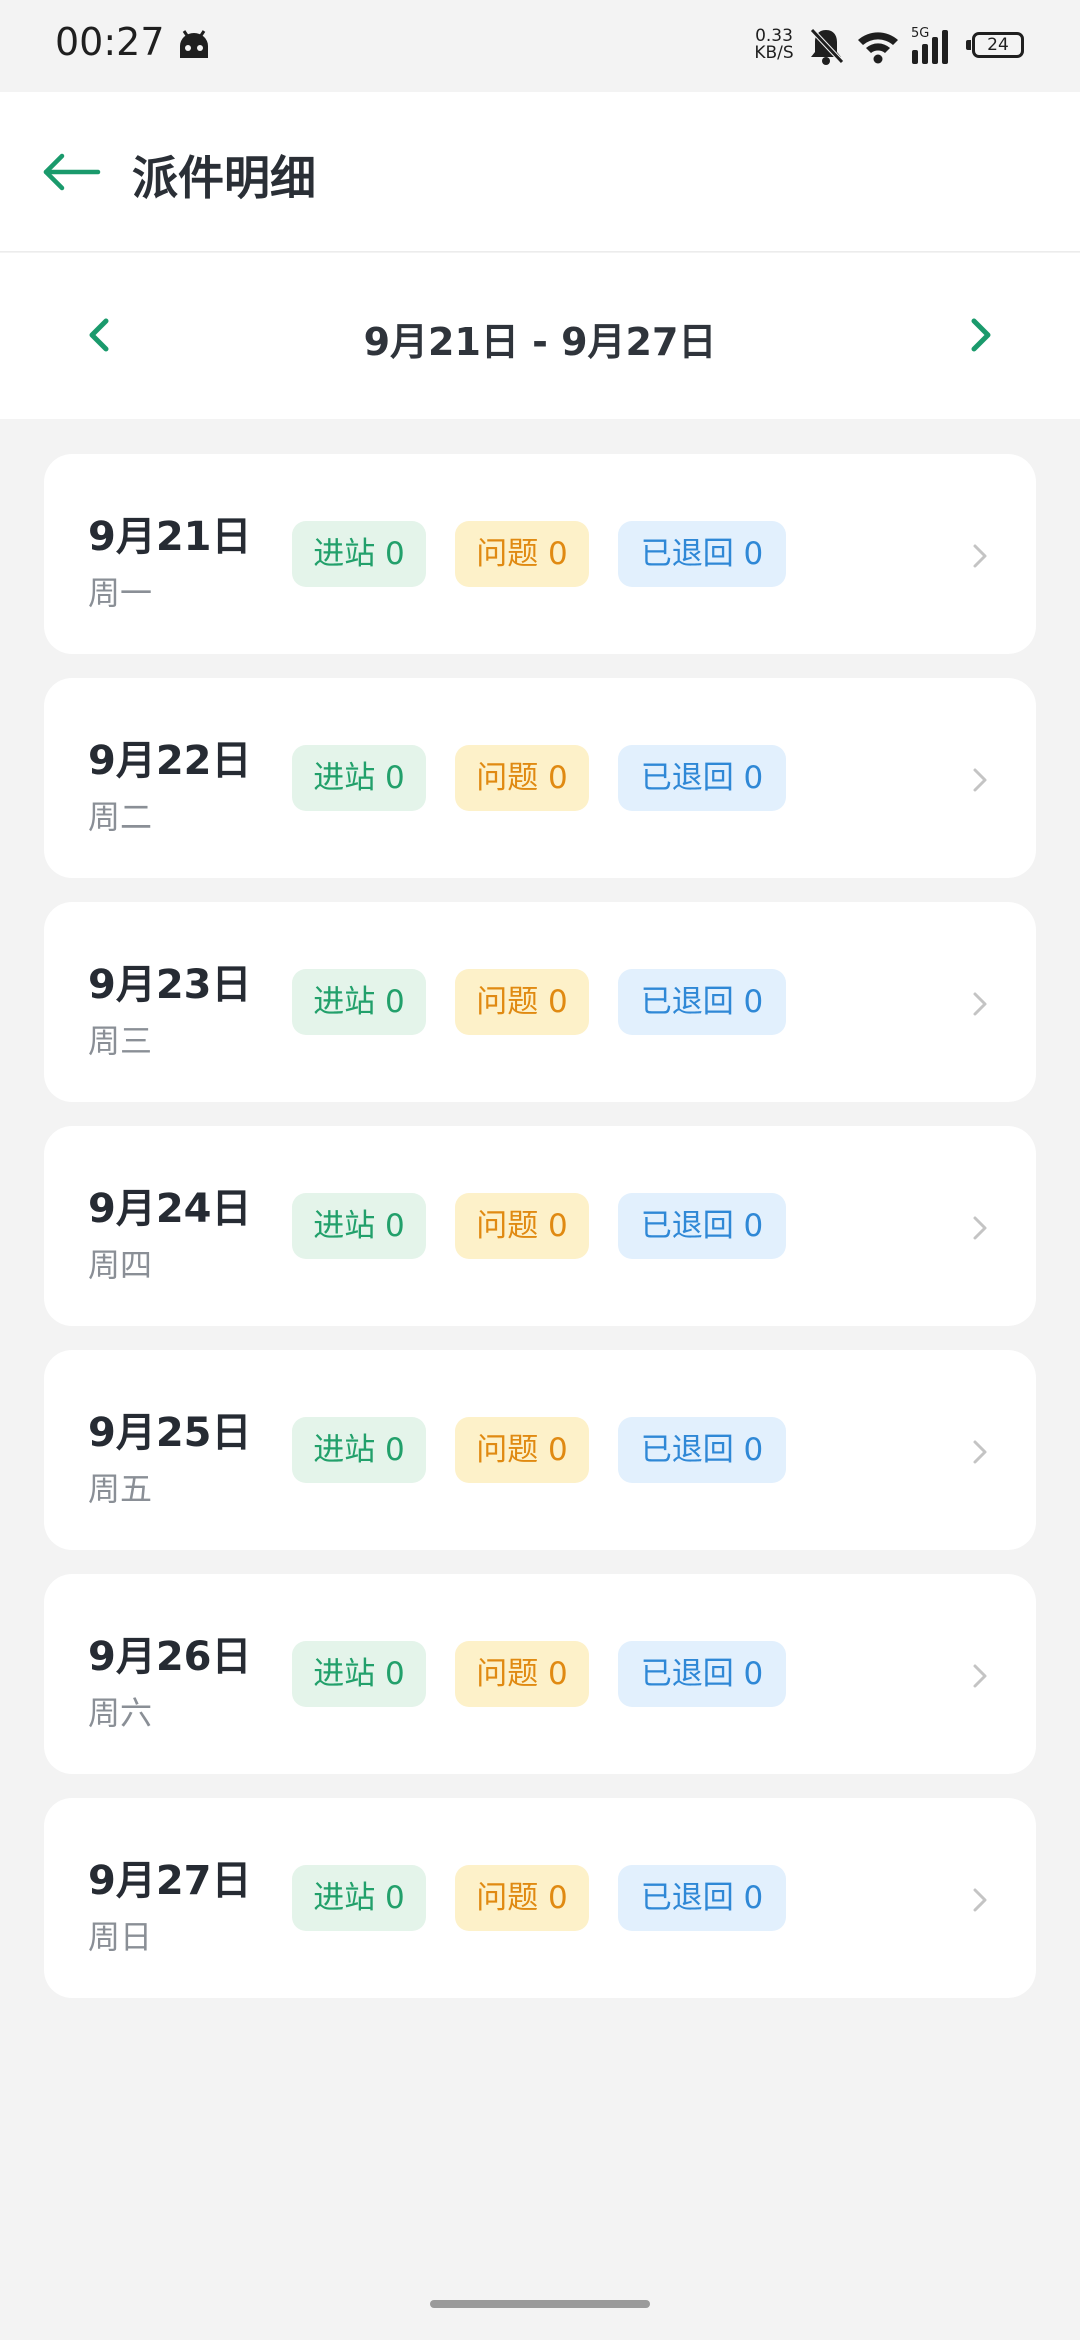 This screenshot has height=2340, width=1080. What do you see at coordinates (968, 45) in the screenshot?
I see `battery-nub` at bounding box center [968, 45].